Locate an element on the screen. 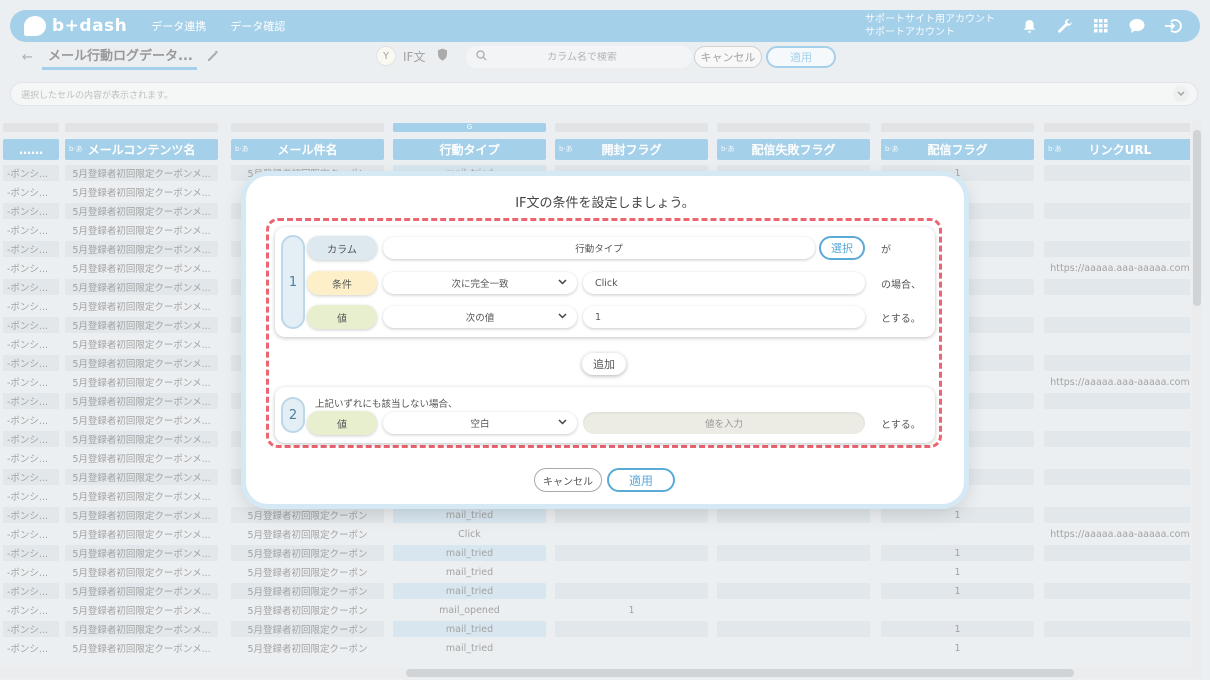  value-type-select: 次の値 is located at coordinates (480, 317).